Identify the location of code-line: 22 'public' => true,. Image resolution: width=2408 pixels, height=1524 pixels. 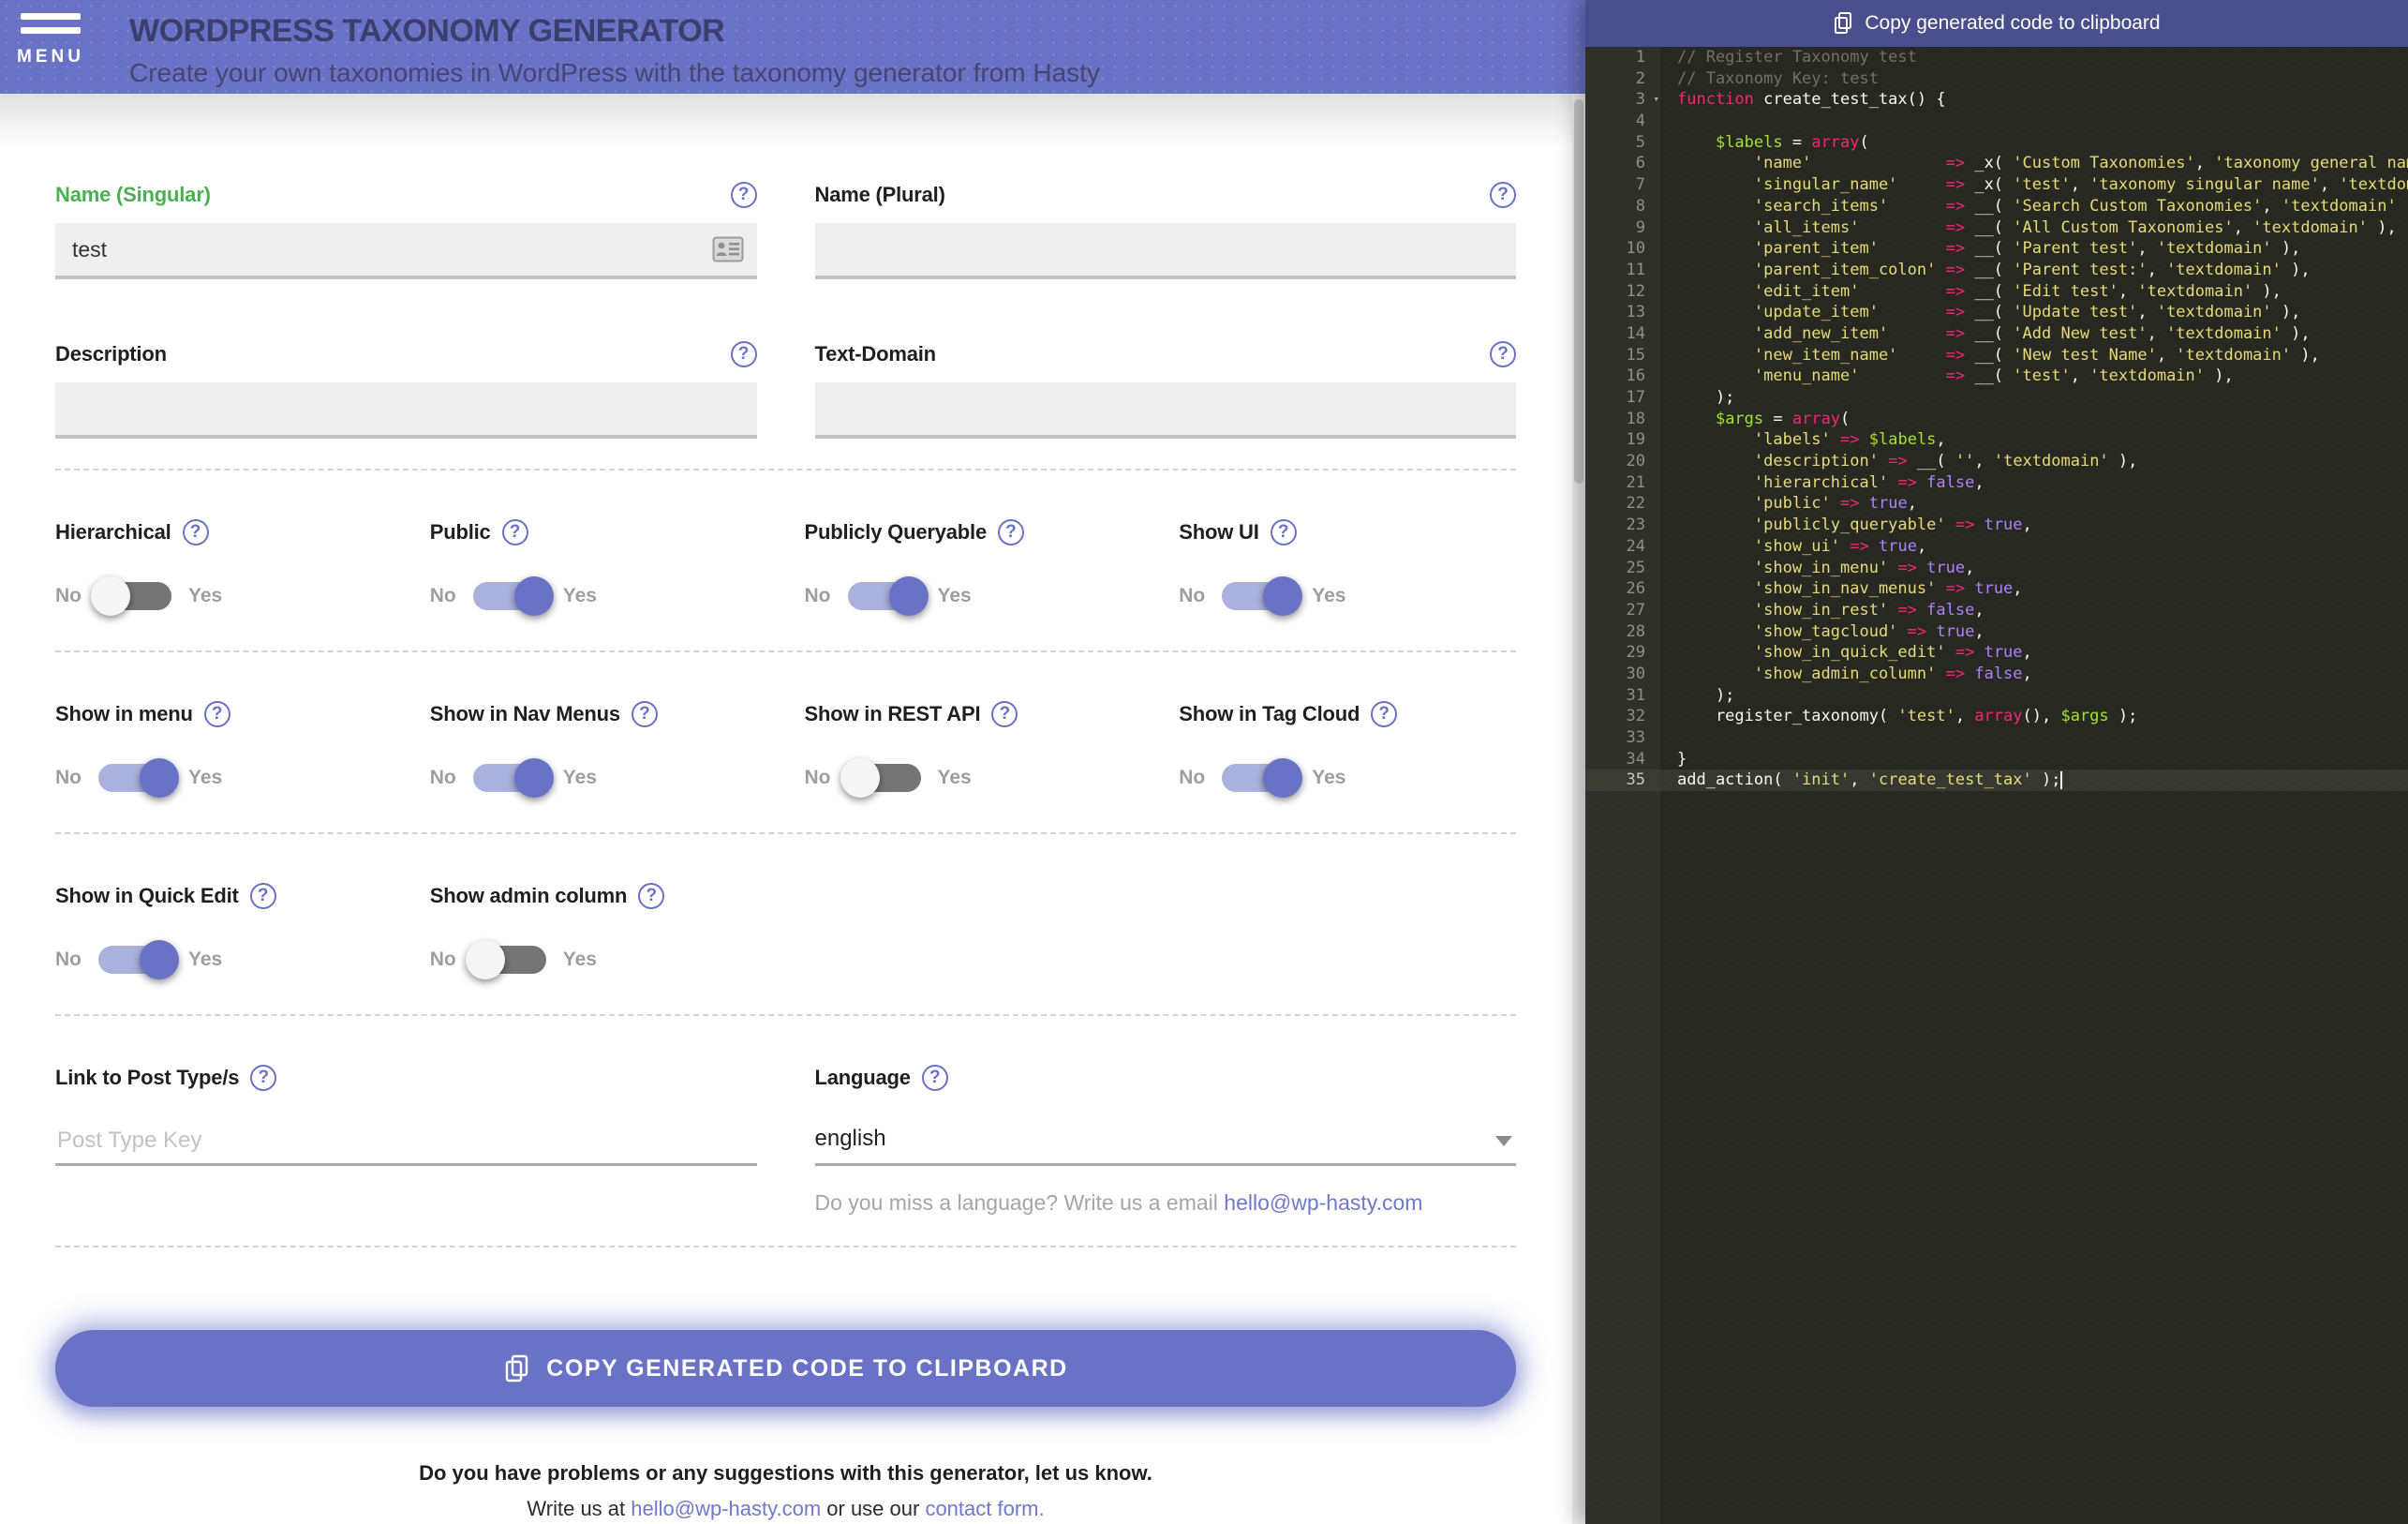
(1996, 504).